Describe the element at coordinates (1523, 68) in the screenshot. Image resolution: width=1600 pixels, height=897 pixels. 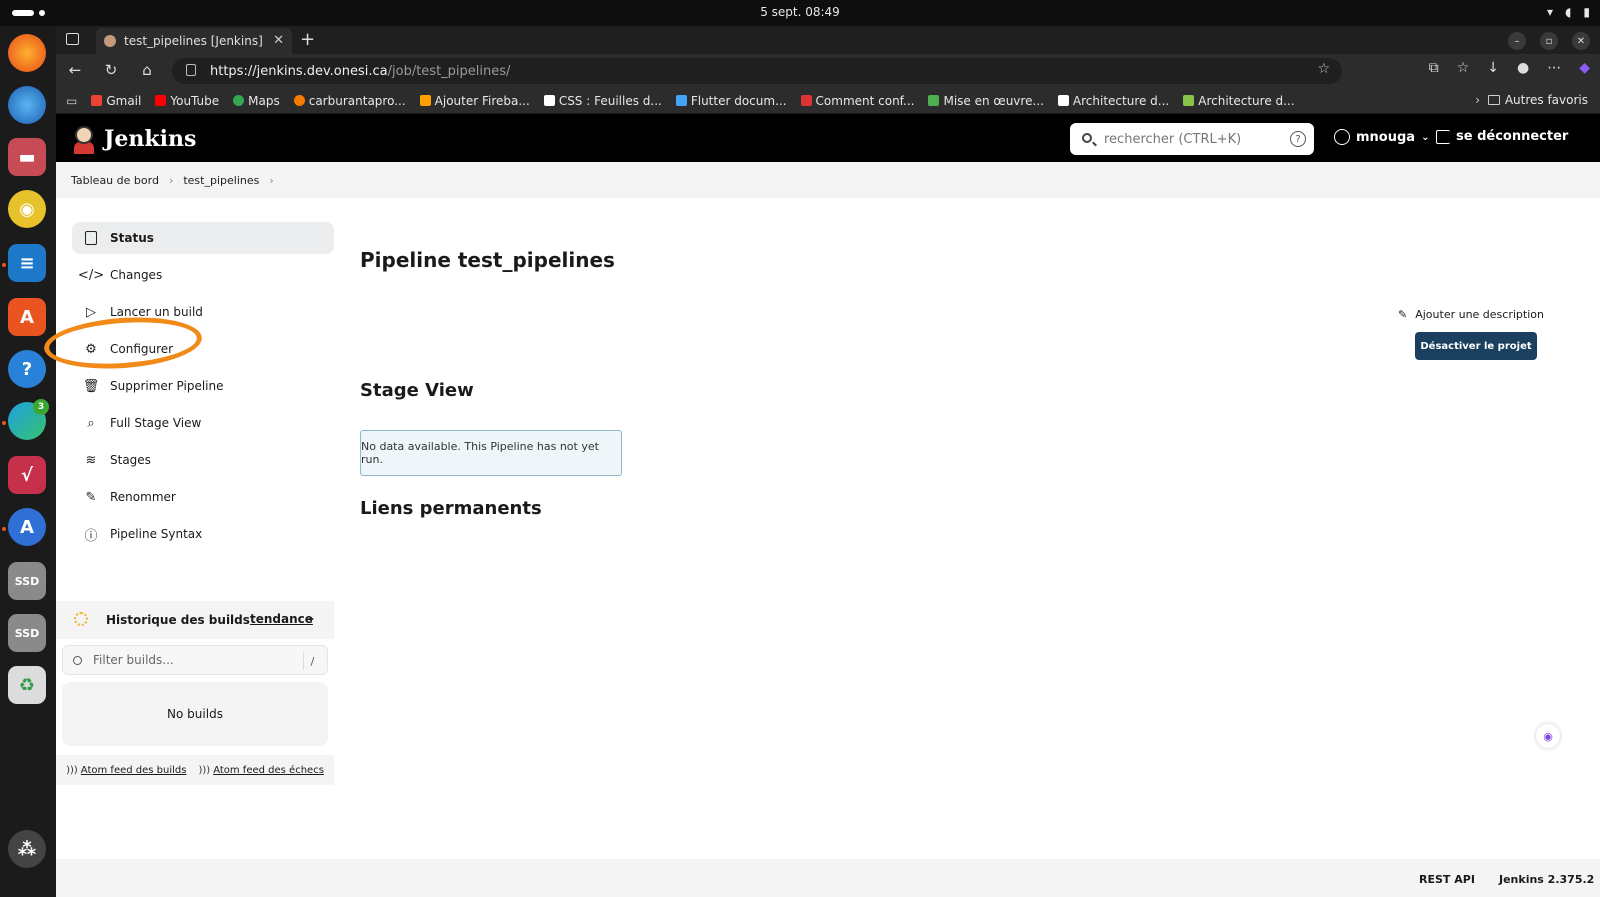
I see `profile-icon: ●` at that location.